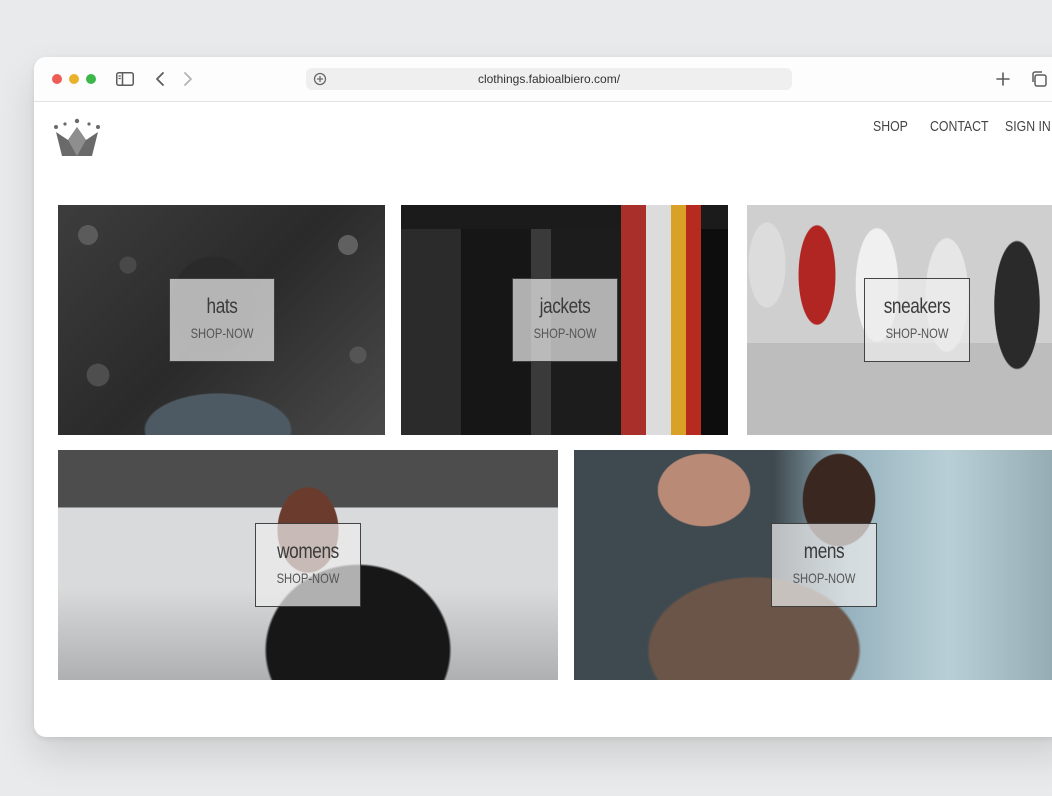 The height and width of the screenshot is (796, 1052). What do you see at coordinates (543, 142) in the screenshot?
I see `site-header: SHOP CONTACT SIGN IN` at bounding box center [543, 142].